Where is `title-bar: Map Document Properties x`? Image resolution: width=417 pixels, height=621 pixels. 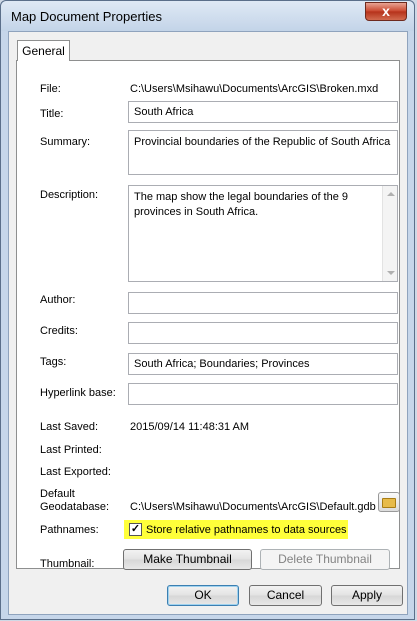 title-bar: Map Document Properties x is located at coordinates (207, 16).